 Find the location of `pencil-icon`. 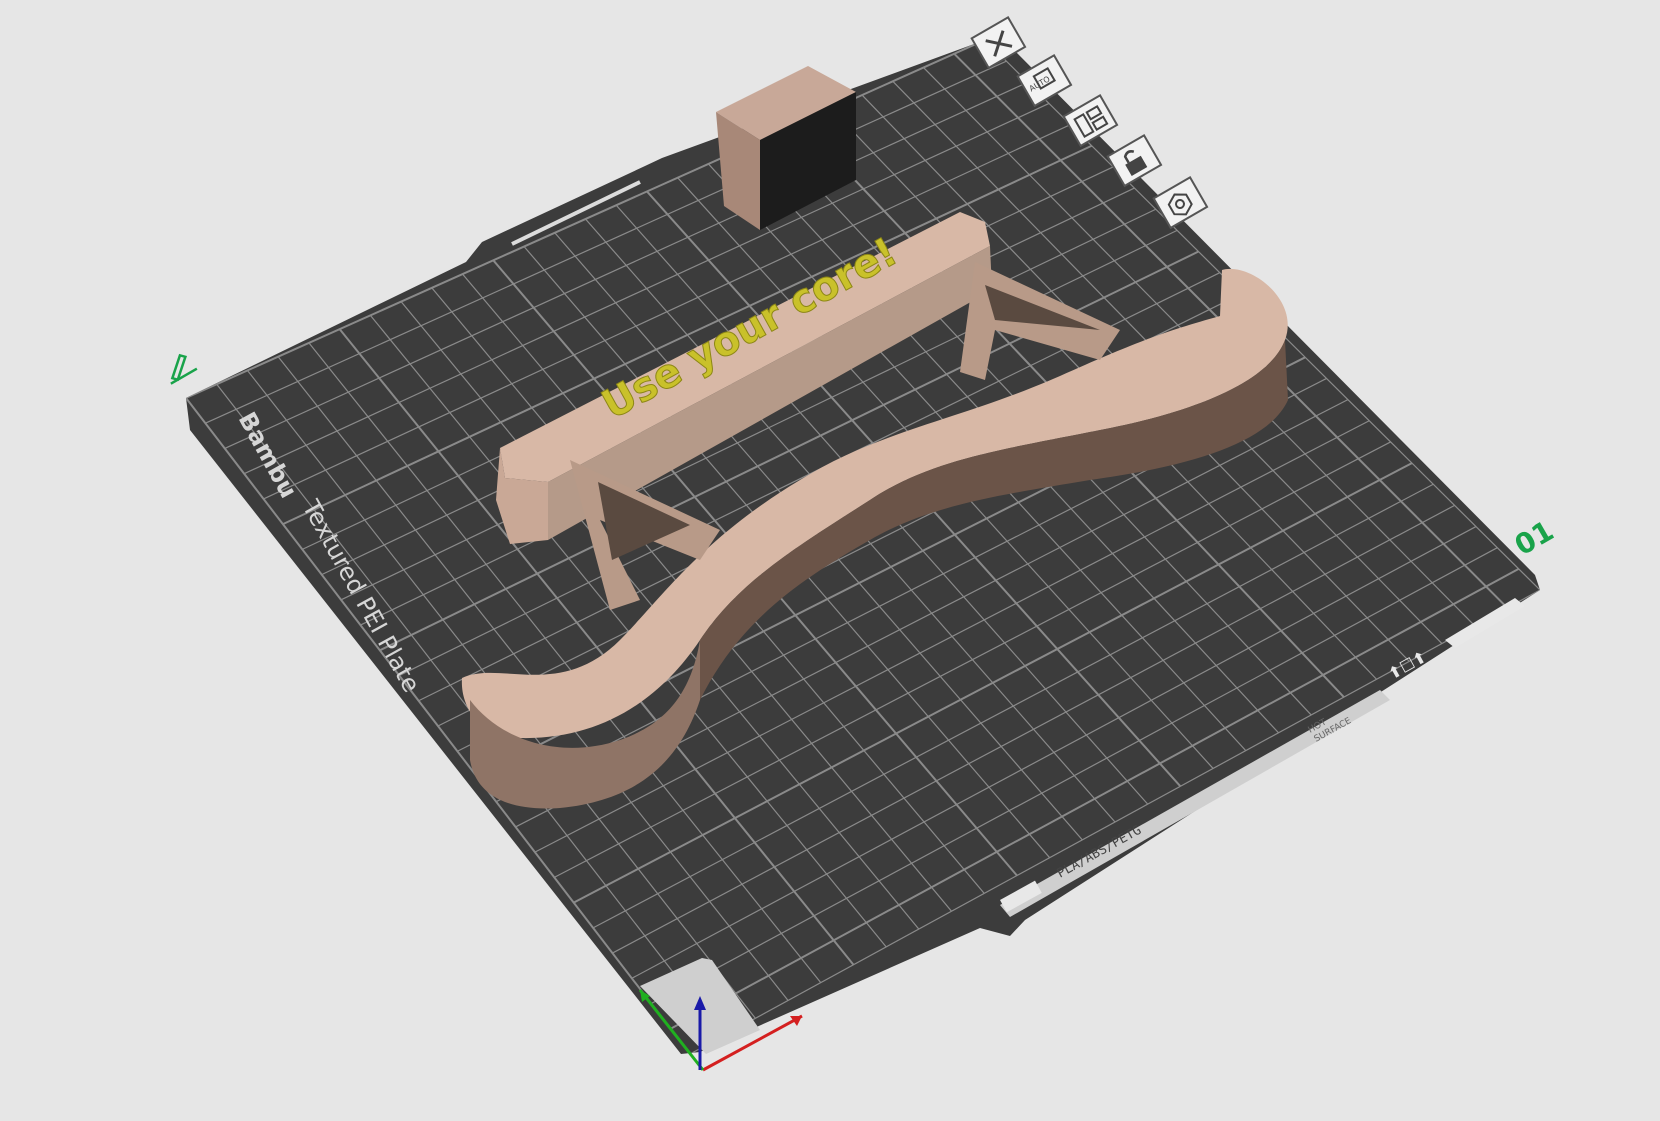

pencil-icon is located at coordinates (184, 369).